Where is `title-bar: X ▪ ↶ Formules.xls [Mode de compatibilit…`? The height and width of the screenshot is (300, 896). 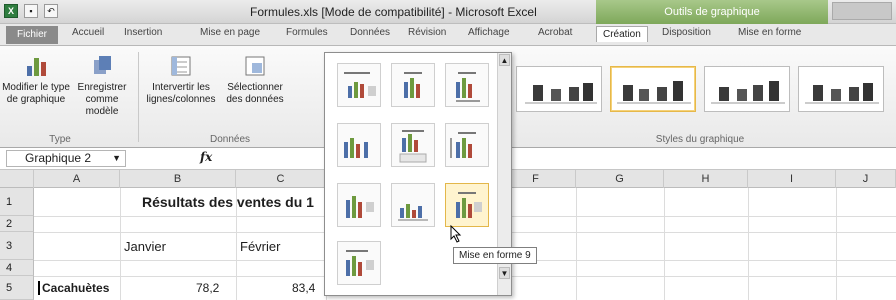
title-bar: X ▪ ↶ Formules.xls [Mode de compatibilit… is located at coordinates (448, 12).